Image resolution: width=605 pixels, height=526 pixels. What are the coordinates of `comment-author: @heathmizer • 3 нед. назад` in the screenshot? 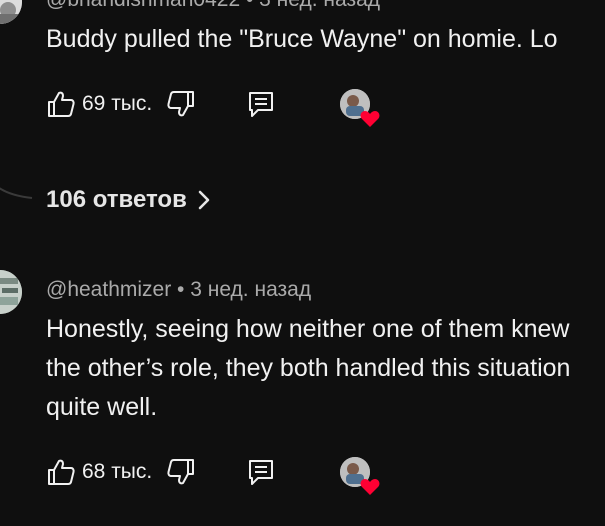 It's located at (178, 290).